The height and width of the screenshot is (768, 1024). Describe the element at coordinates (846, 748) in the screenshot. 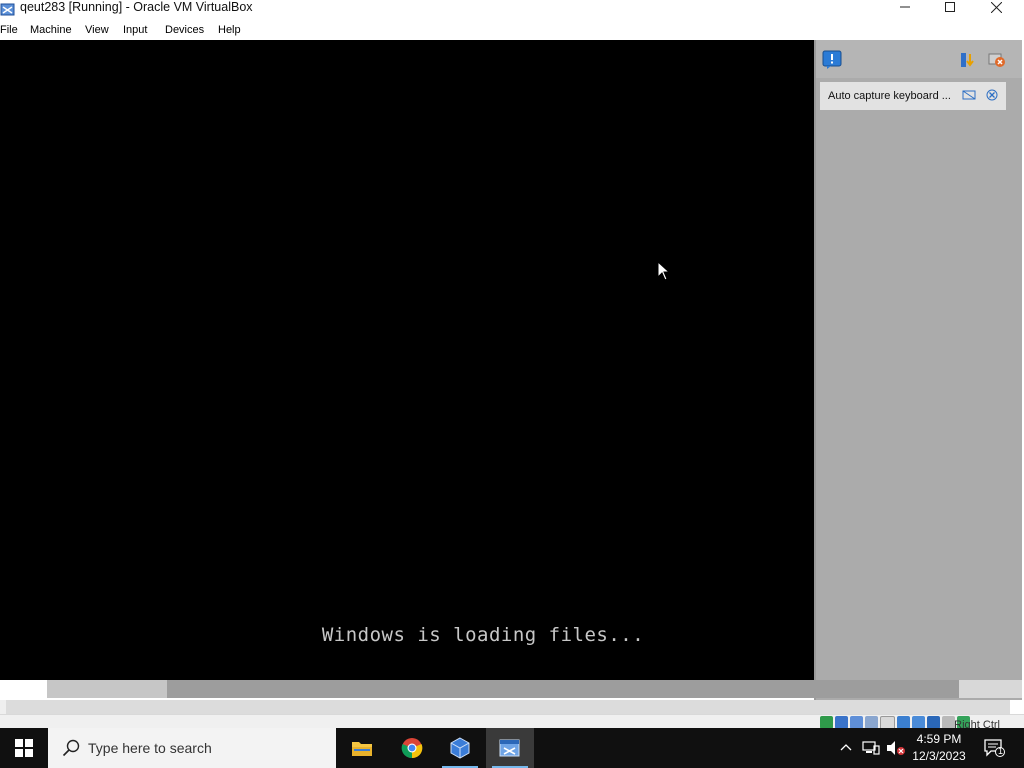

I see `show-hidden-icons-chevron-icon` at that location.